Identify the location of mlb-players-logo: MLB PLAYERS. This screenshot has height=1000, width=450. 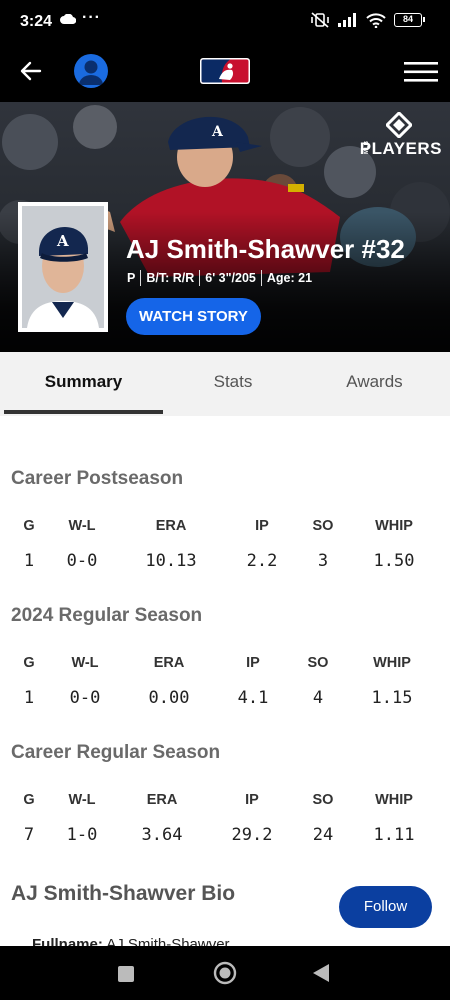
(400, 136).